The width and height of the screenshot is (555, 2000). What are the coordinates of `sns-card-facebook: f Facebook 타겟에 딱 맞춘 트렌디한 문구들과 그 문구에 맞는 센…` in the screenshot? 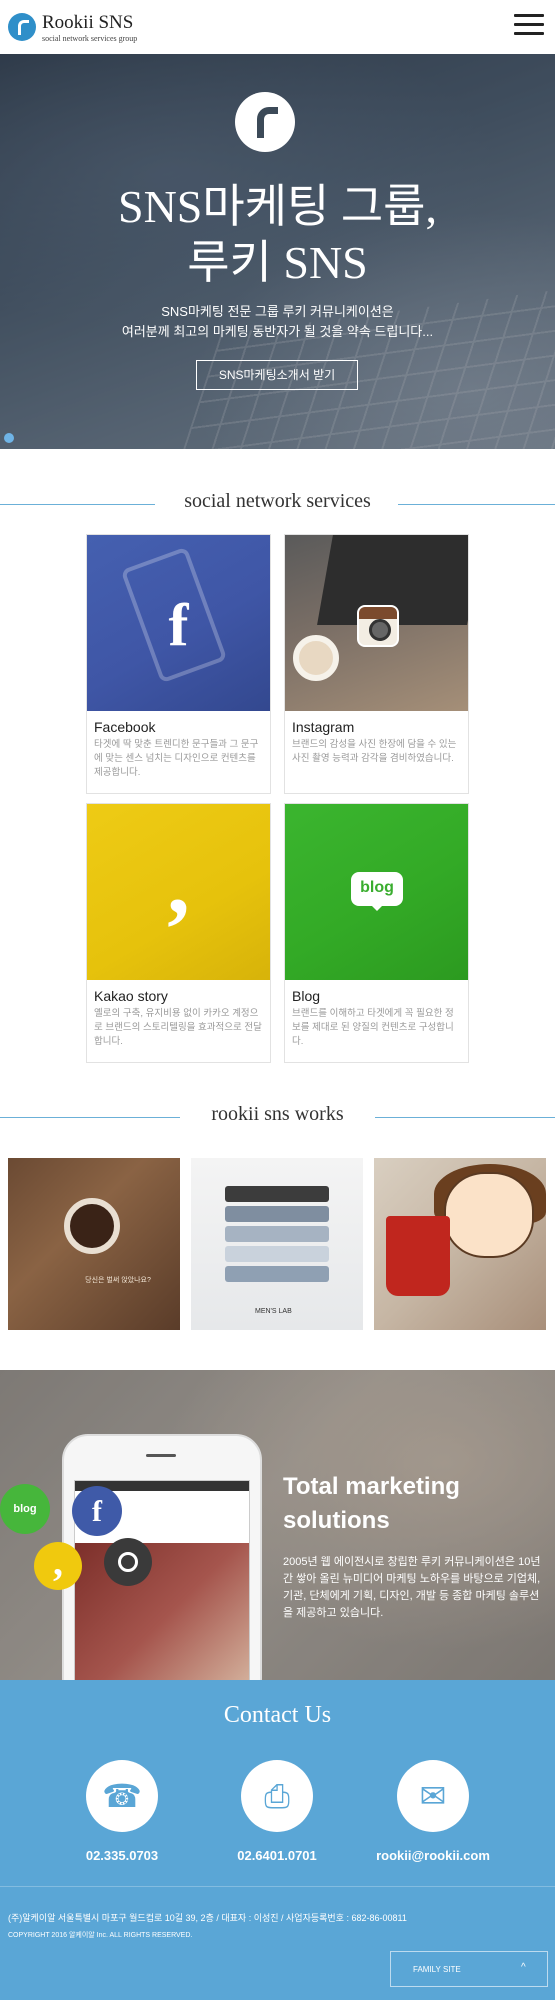 It's located at (178, 664).